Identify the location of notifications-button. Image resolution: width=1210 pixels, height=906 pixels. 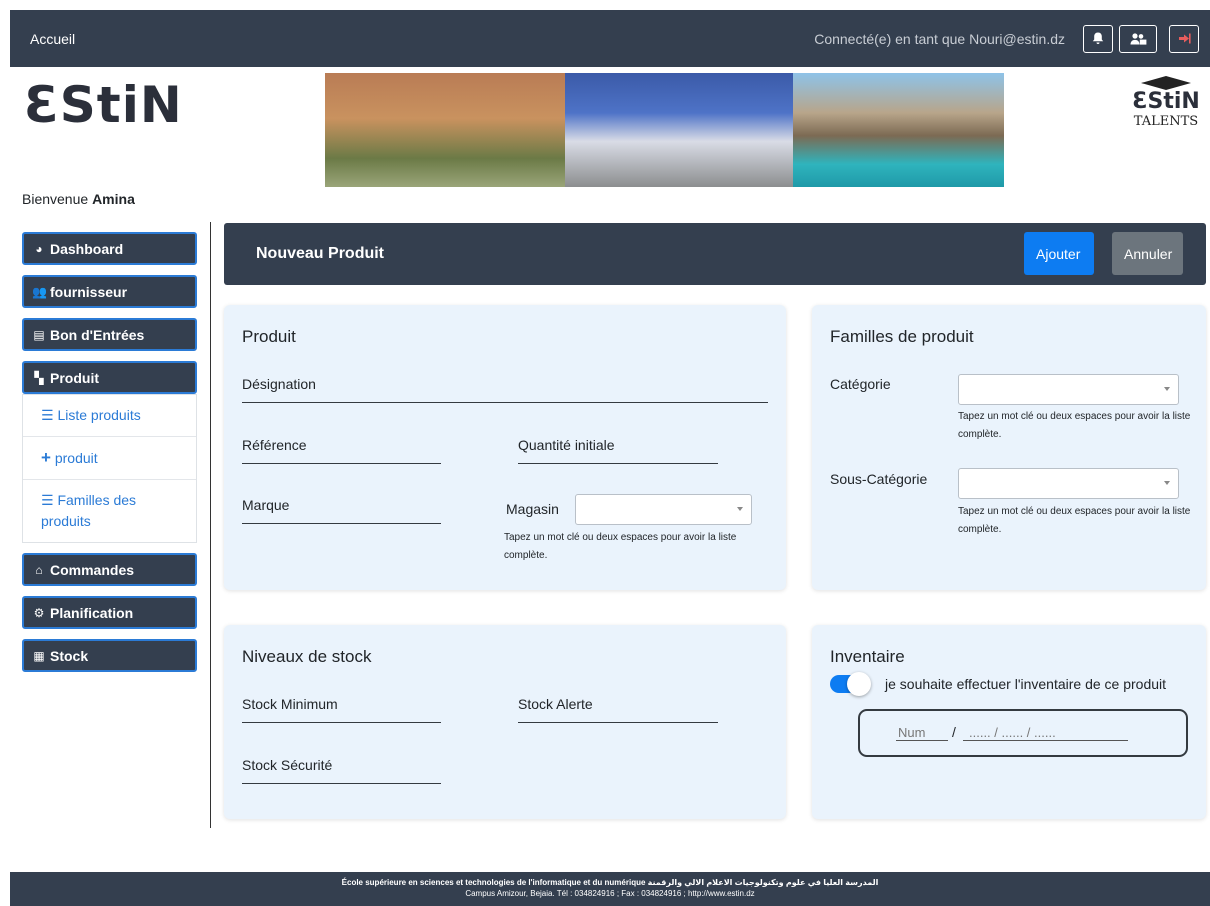
(1098, 38).